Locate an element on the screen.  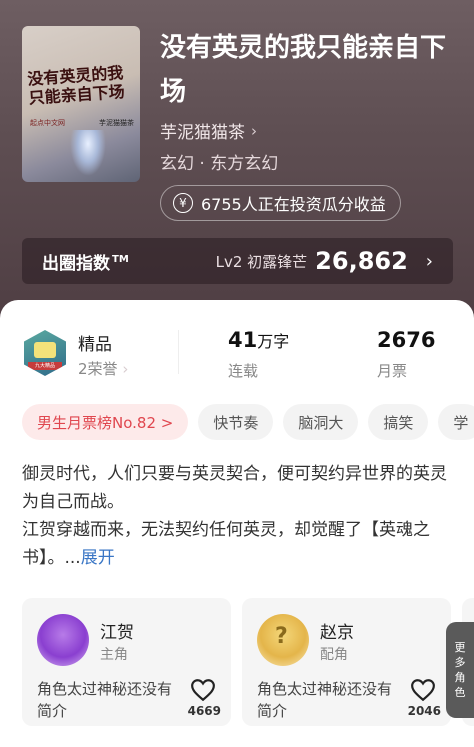
book-cover: 没有英灵的我只能亲自下场 起点中文网 芋泥猫猫茶 is located at coordinates (81, 104).